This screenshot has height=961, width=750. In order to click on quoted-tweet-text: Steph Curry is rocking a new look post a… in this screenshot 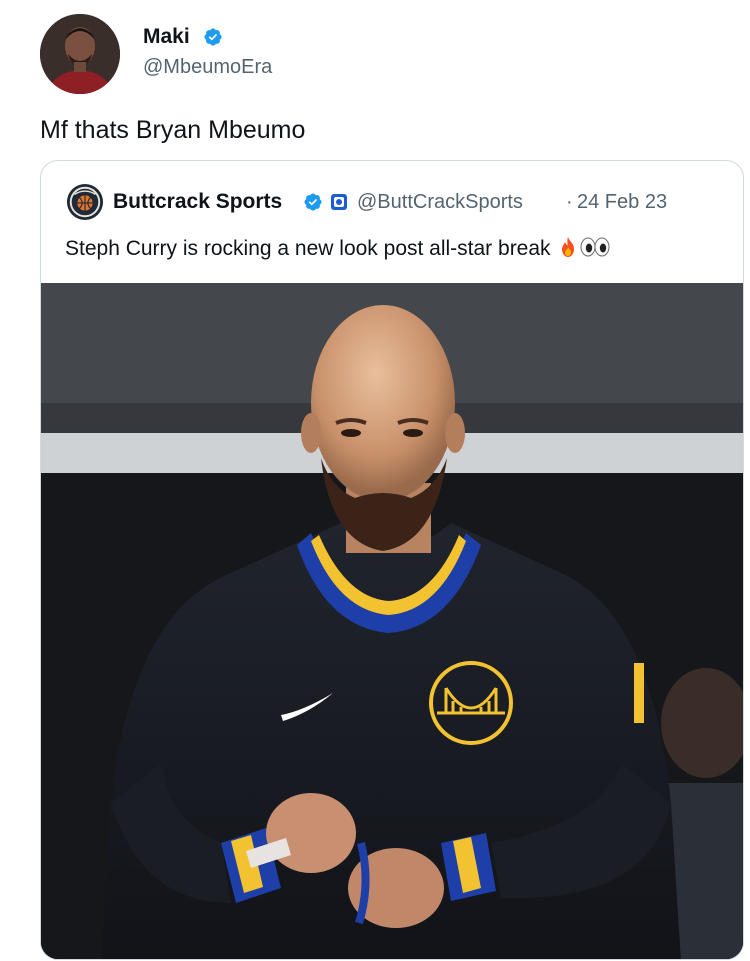, I will do `click(308, 248)`.